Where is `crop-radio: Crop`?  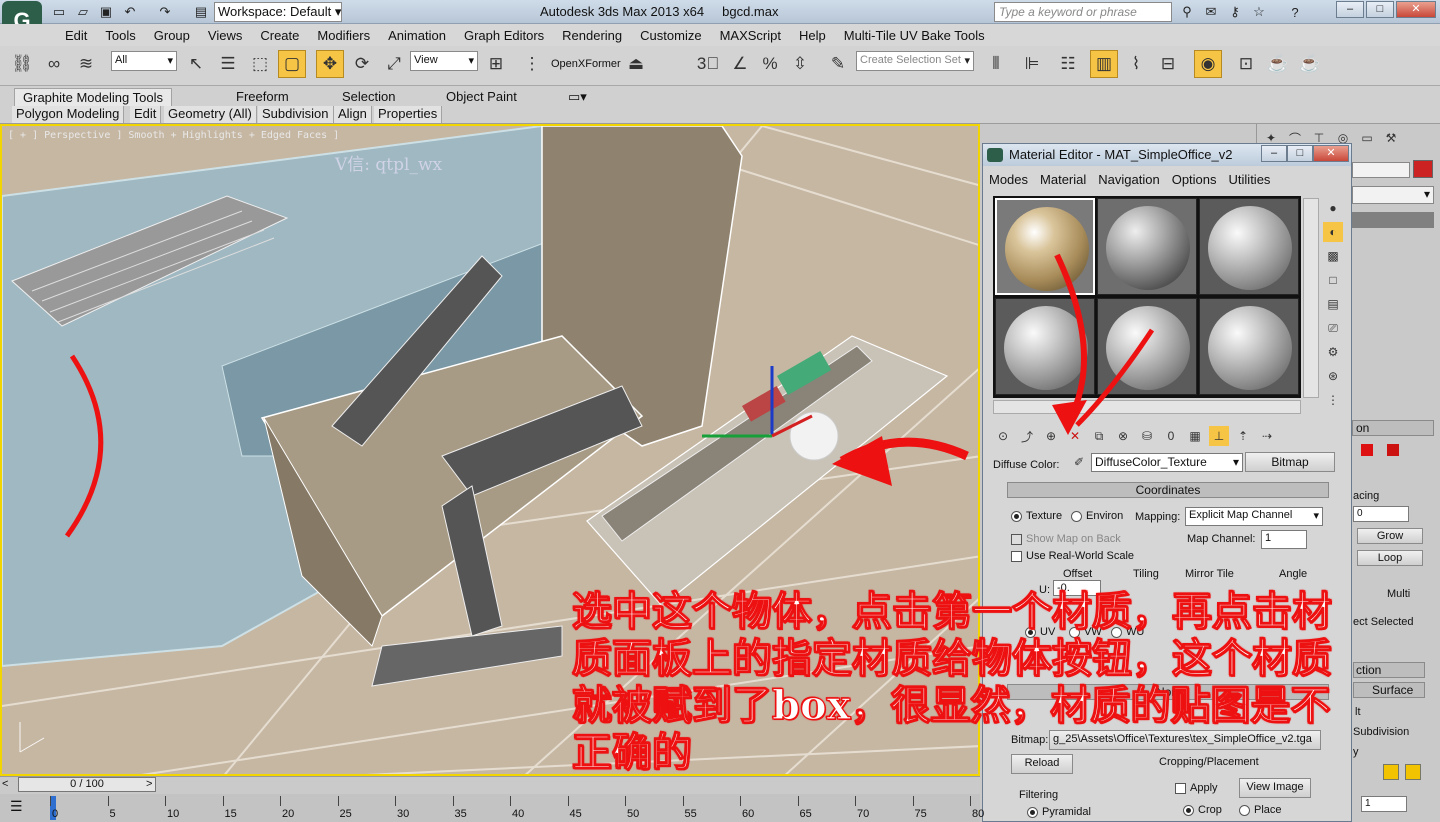
crop-radio: Crop is located at coordinates (1202, 810).